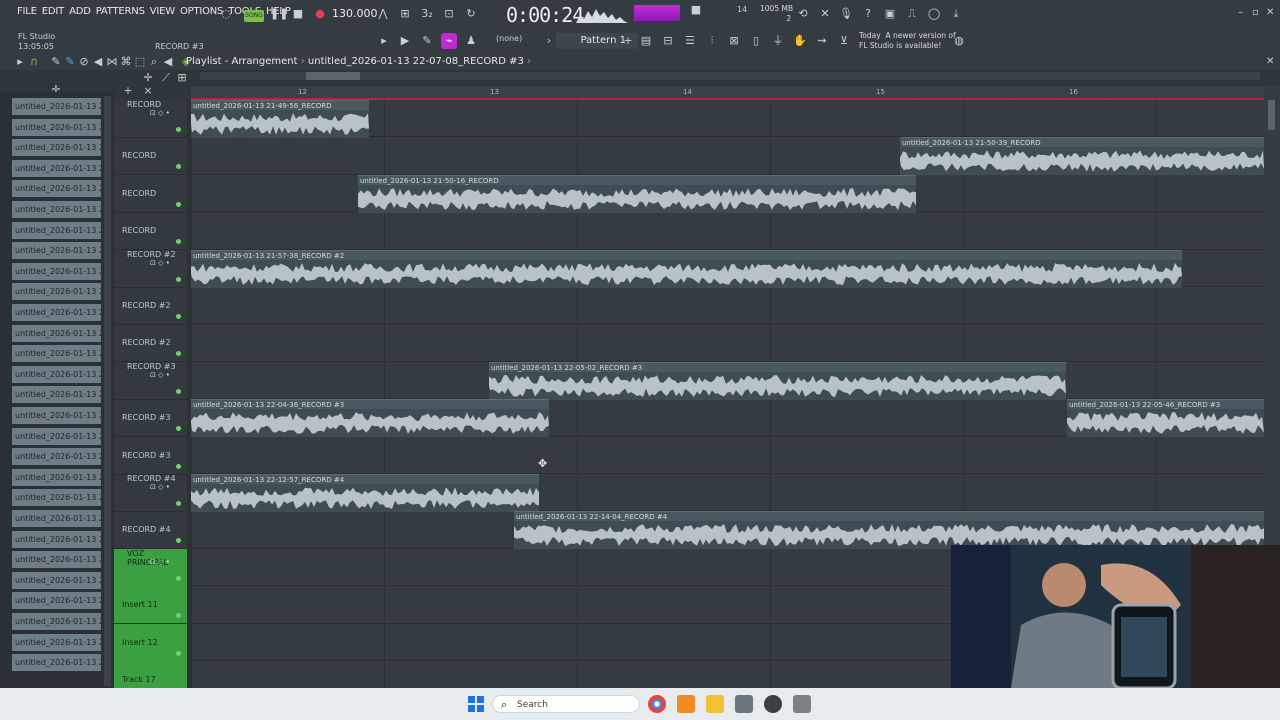 This screenshot has width=1280, height=720. What do you see at coordinates (822, 41) in the screenshot?
I see `record-audio-icon: ⇝` at bounding box center [822, 41].